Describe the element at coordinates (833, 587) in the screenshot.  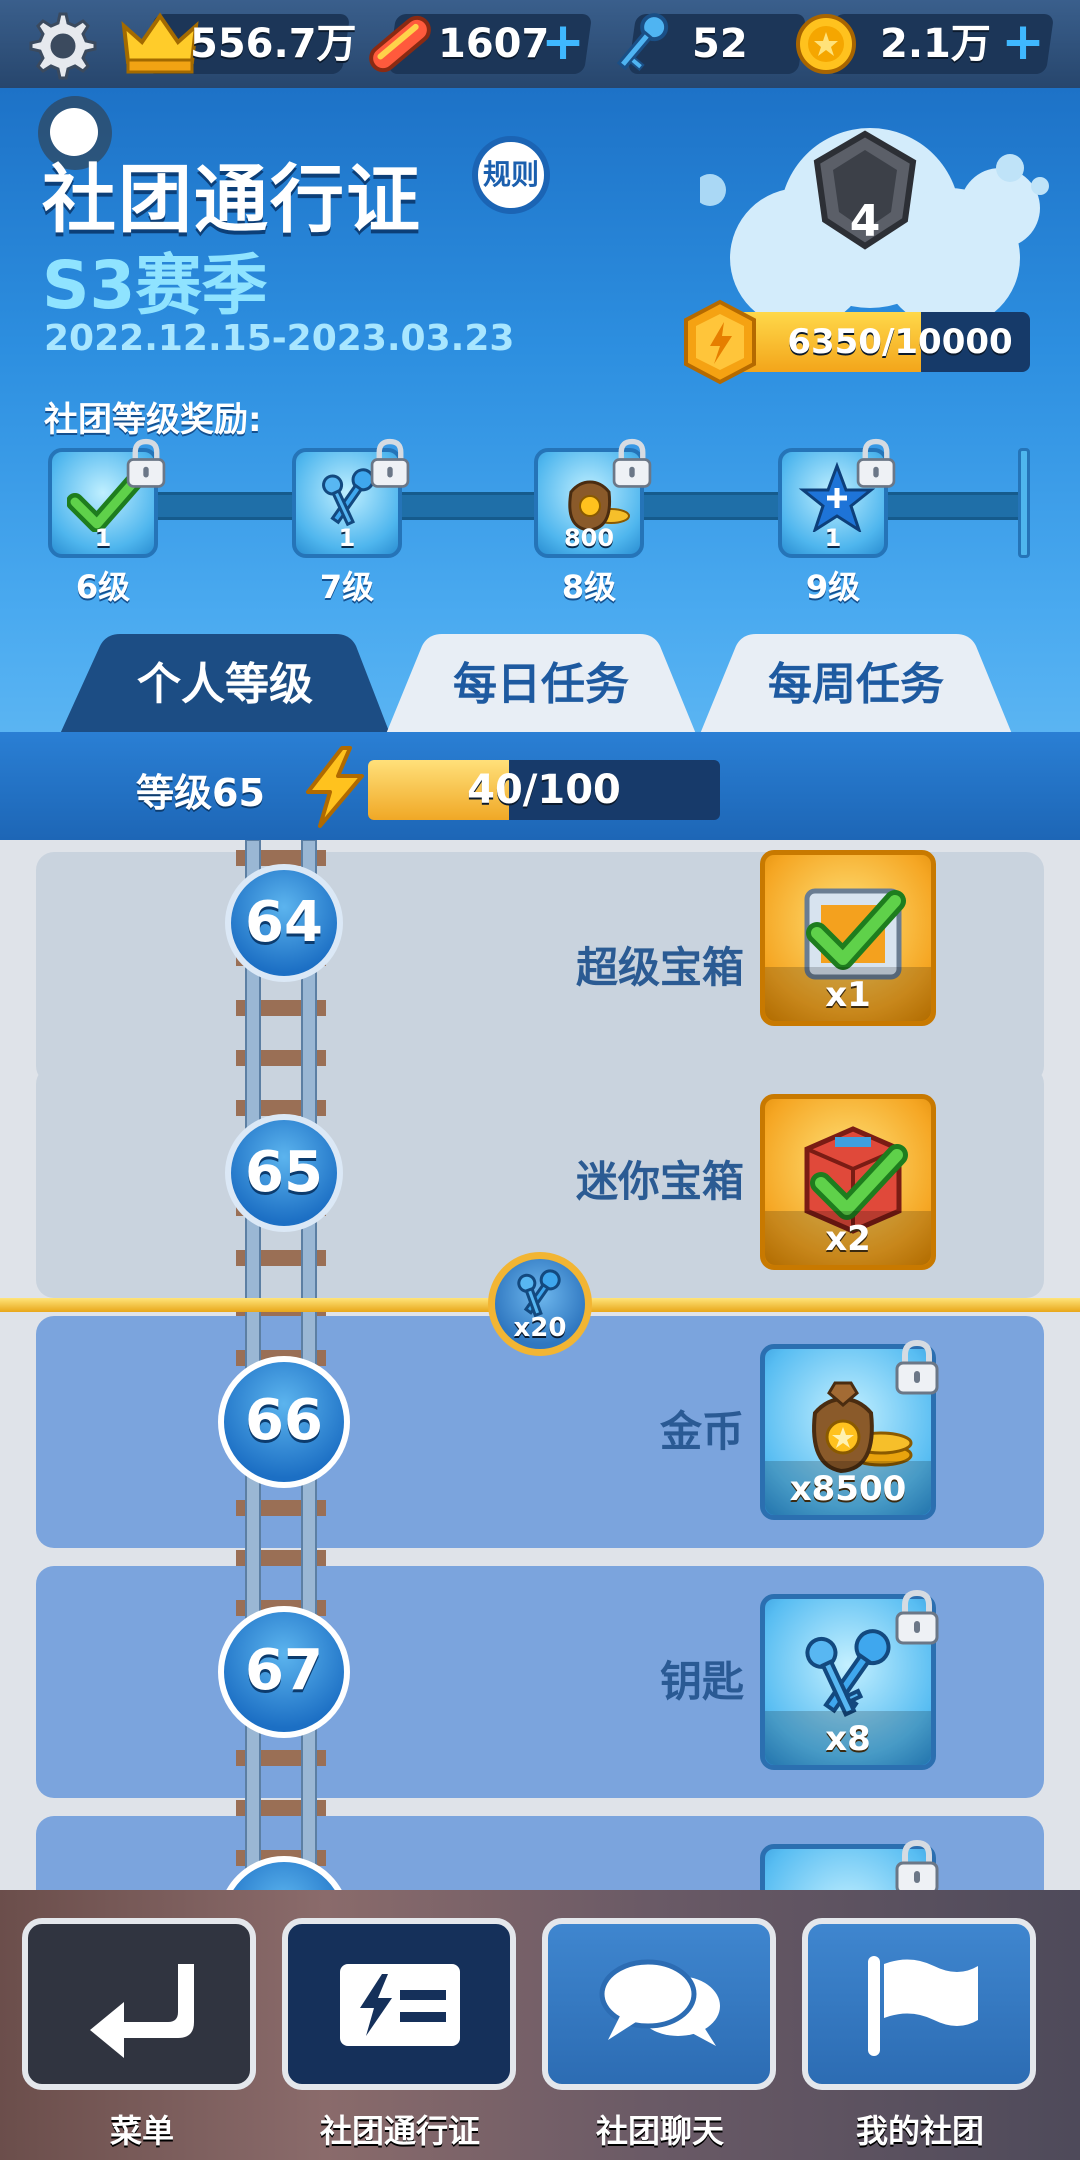
I see `club-reward-level: 9级` at that location.